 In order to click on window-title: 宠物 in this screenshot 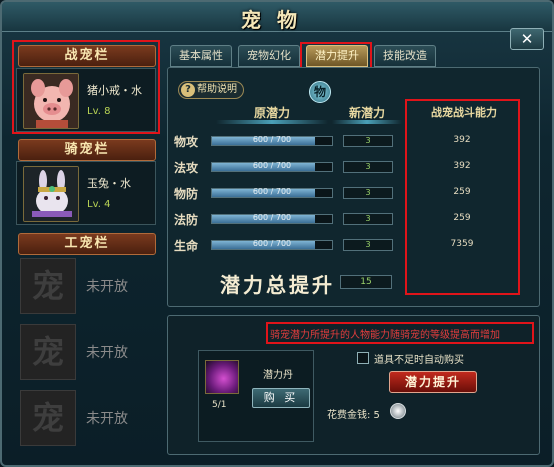, I will do `click(277, 20)`.